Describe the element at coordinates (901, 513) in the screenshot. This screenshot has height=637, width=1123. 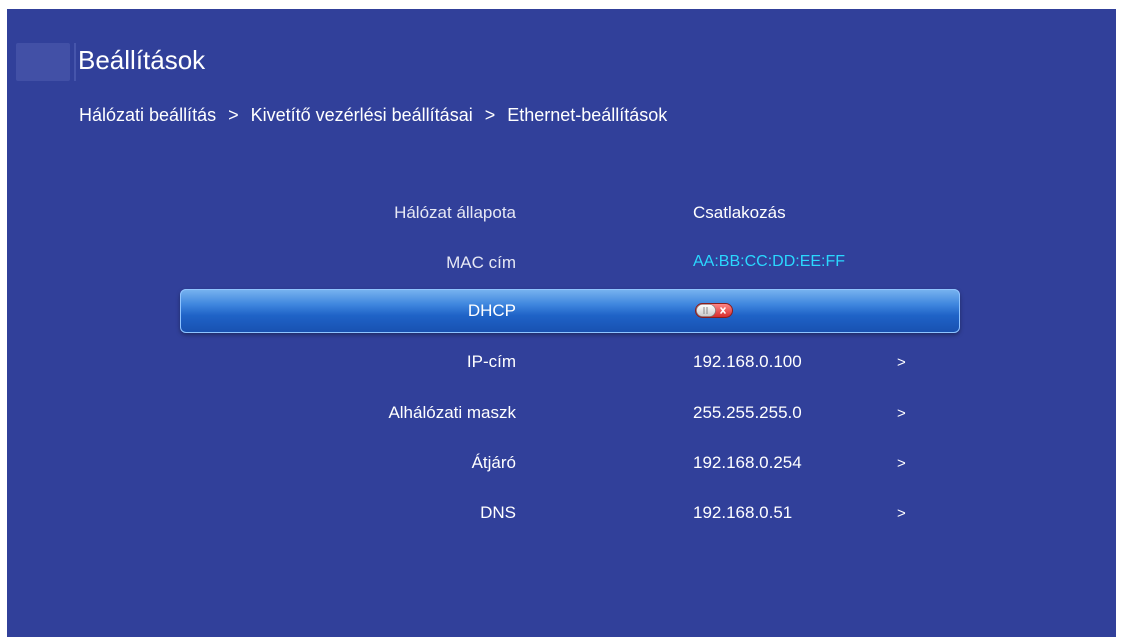
I see `dns-arrow-icon: >` at that location.